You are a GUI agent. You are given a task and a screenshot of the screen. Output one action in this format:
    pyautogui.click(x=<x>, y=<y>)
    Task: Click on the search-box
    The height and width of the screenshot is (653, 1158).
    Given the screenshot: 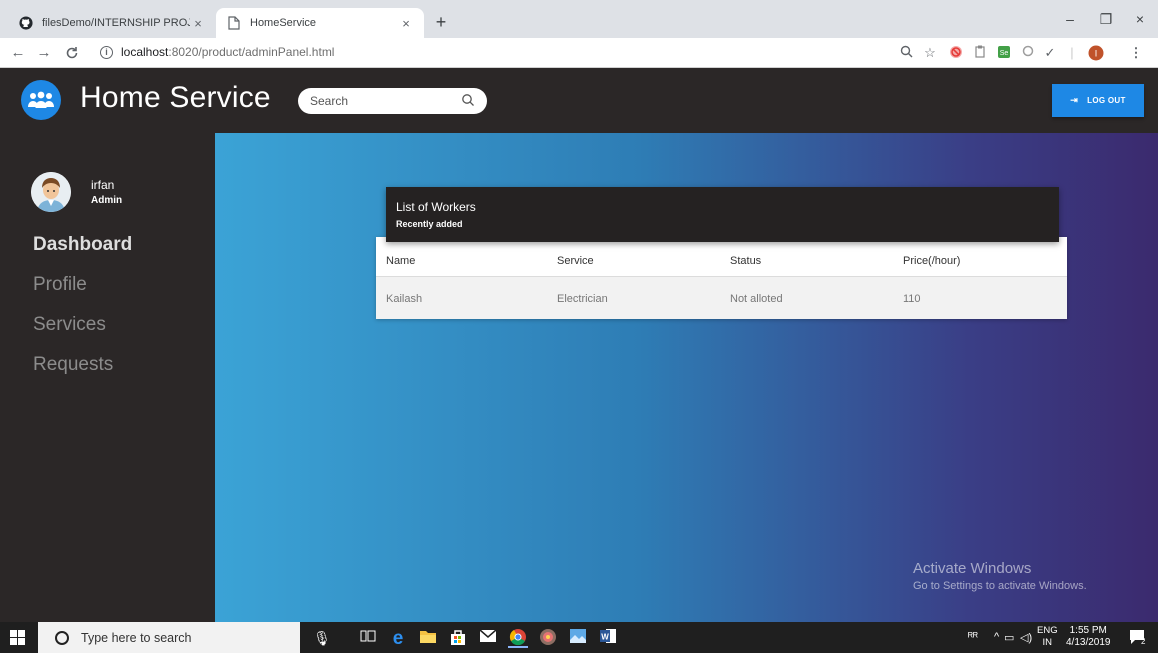 What is the action you would take?
    pyautogui.click(x=392, y=101)
    